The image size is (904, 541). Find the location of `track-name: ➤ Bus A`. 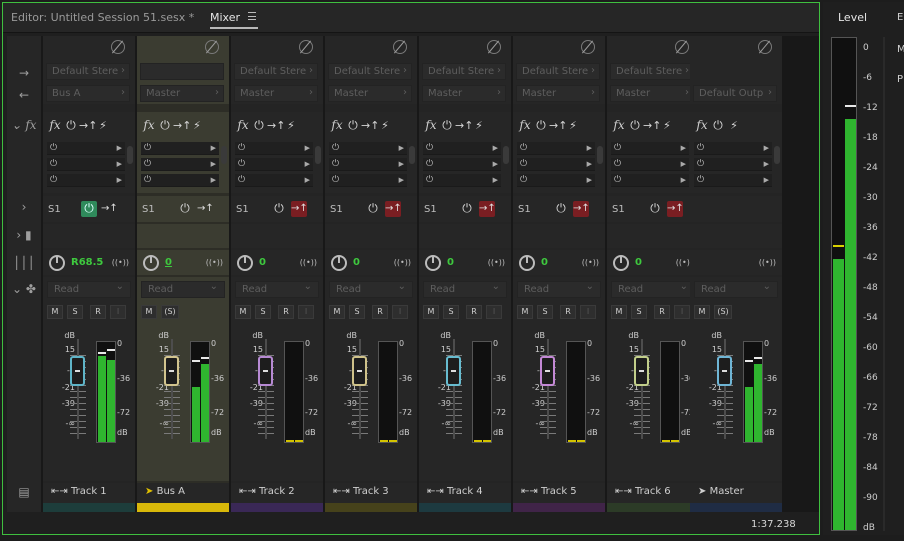

track-name: ➤ Bus A is located at coordinates (183, 493).